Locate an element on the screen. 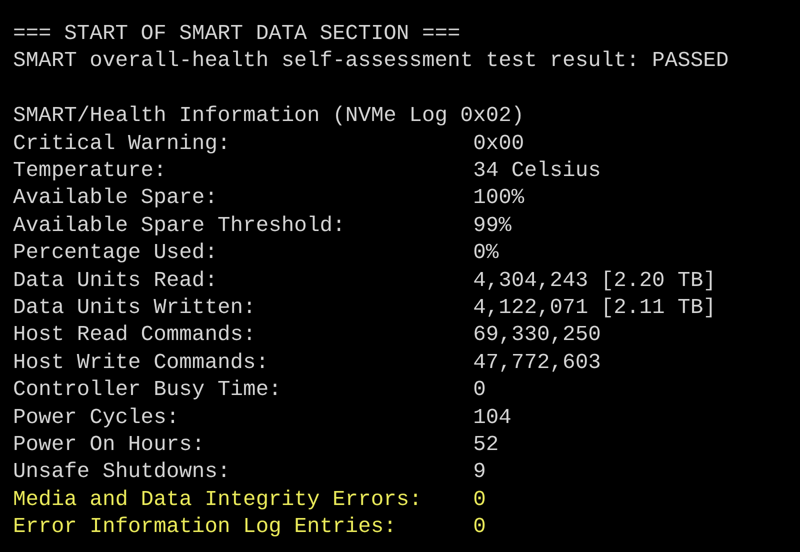 Image resolution: width=800 pixels, height=552 pixels. attribute-label: Temperature: is located at coordinates (89, 172).